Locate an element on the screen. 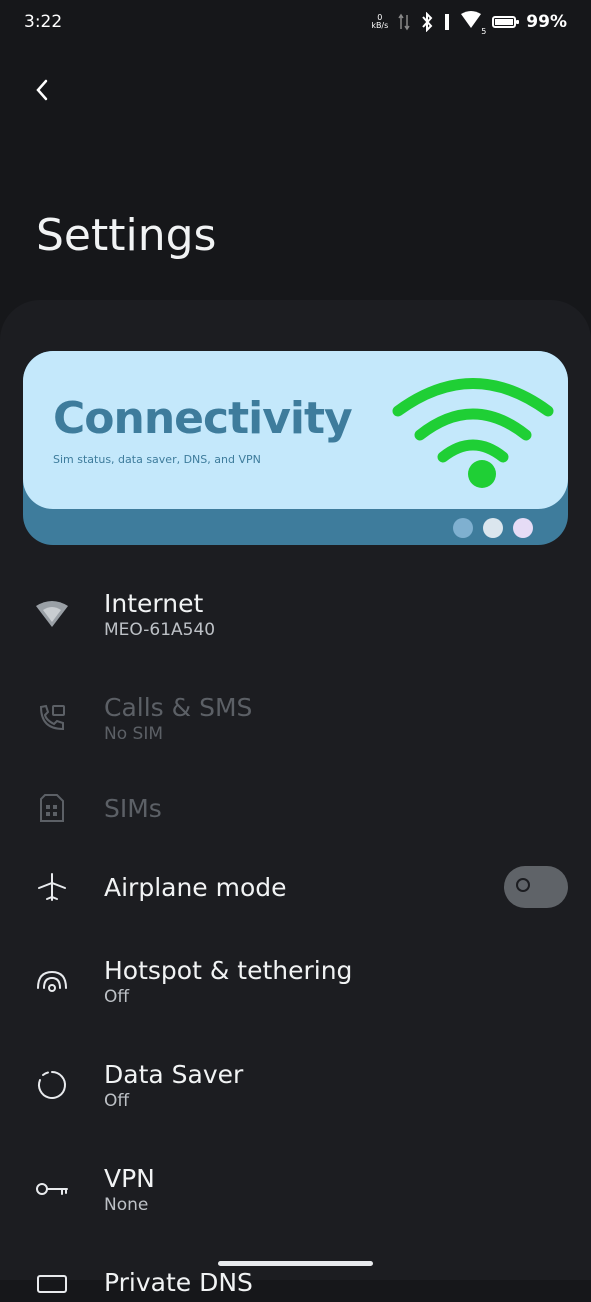 Image resolution: width=591 pixels, height=1302 pixels. toggle-knob is located at coordinates (523, 885).